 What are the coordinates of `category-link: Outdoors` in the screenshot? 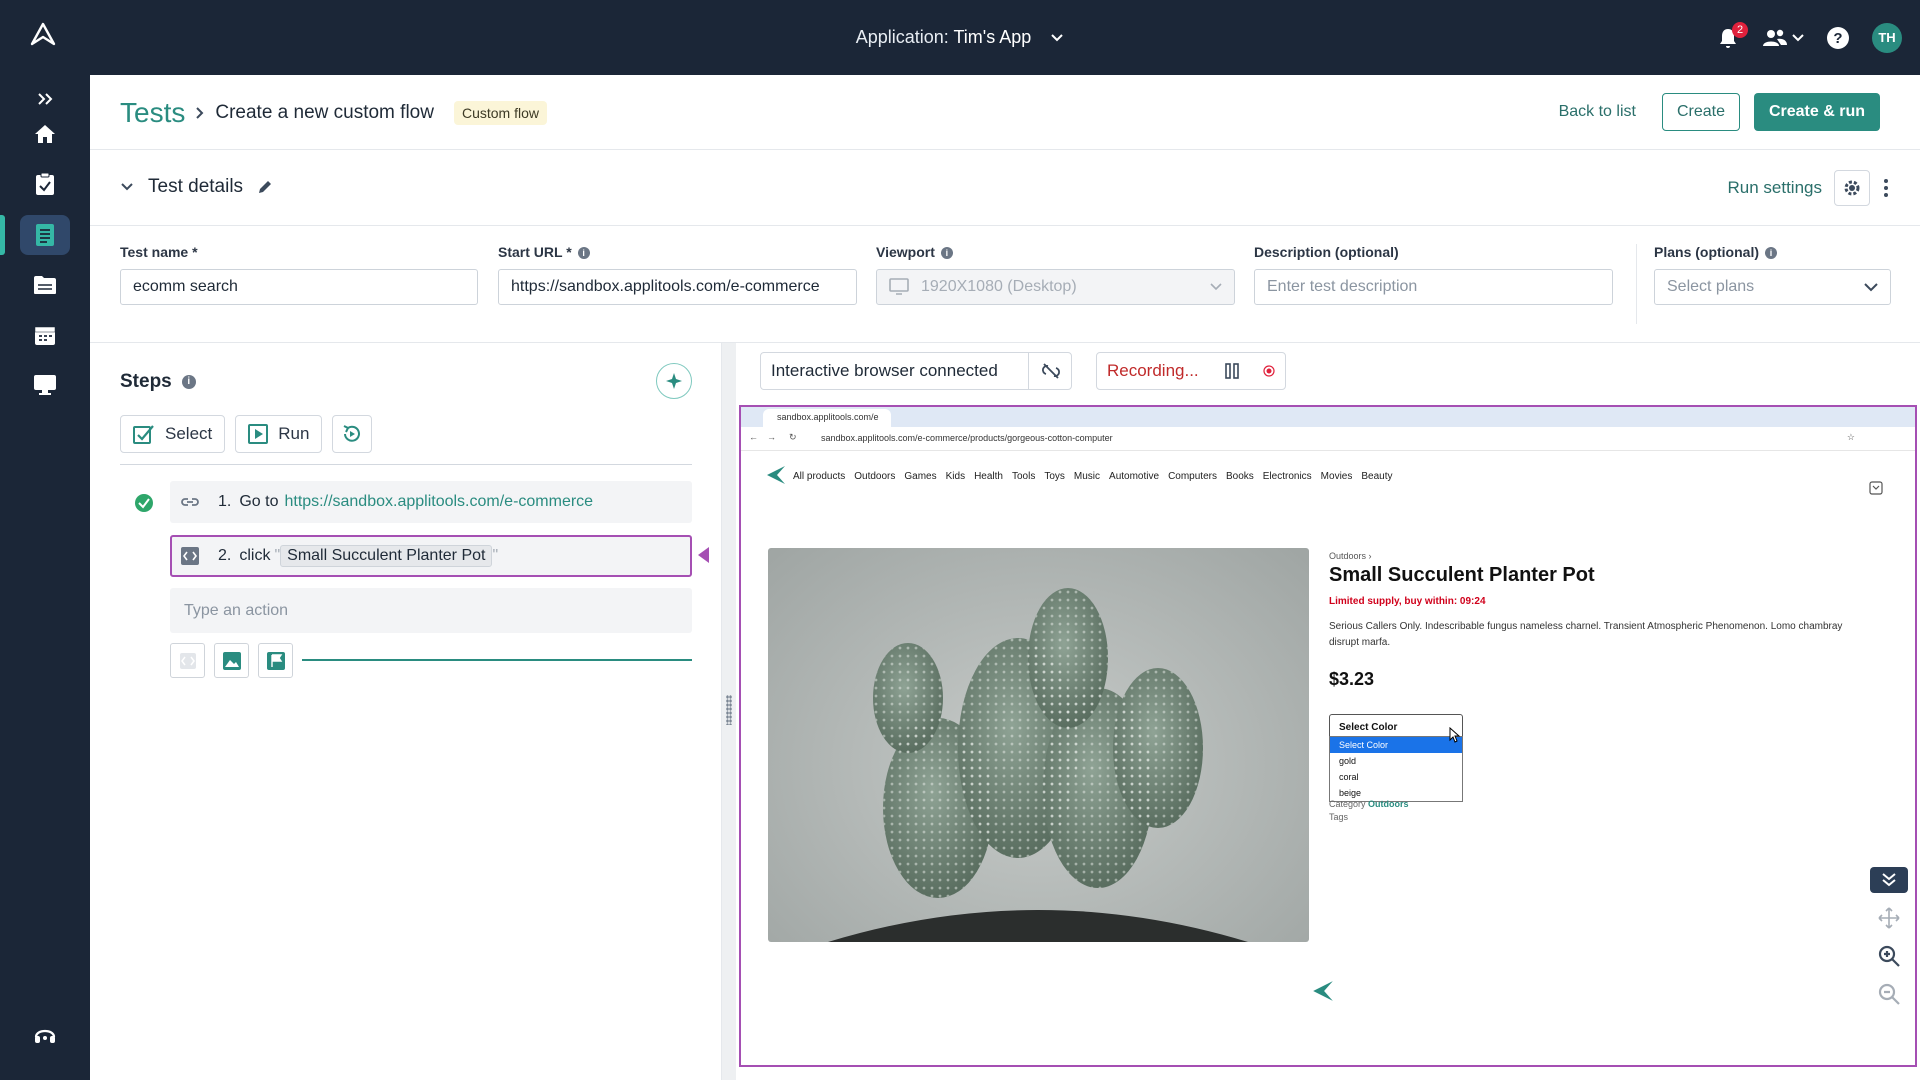 It's located at (1388, 804).